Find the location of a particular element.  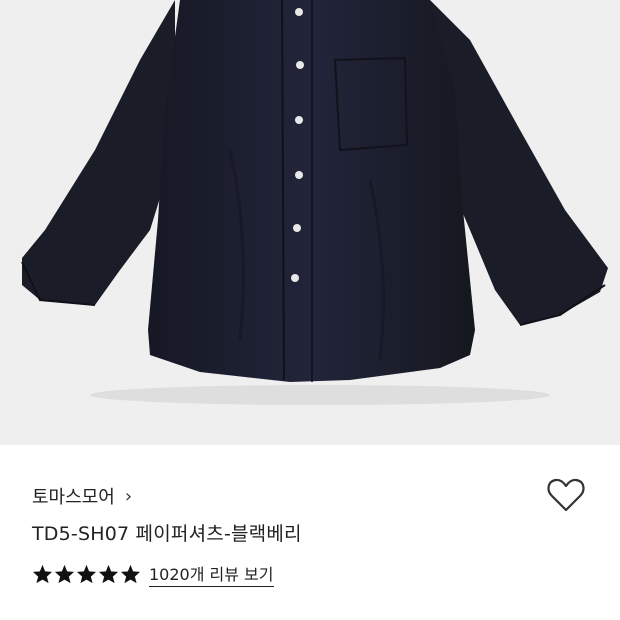

star-rating is located at coordinates (86, 574).